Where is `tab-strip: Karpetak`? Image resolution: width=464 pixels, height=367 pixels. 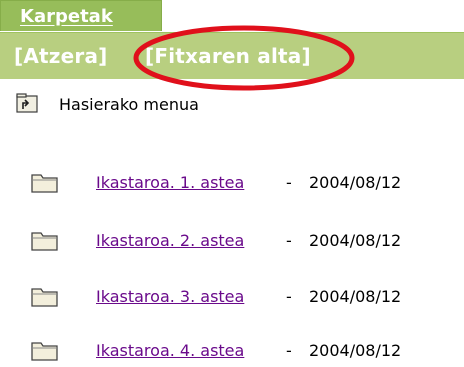 tab-strip: Karpetak is located at coordinates (232, 16).